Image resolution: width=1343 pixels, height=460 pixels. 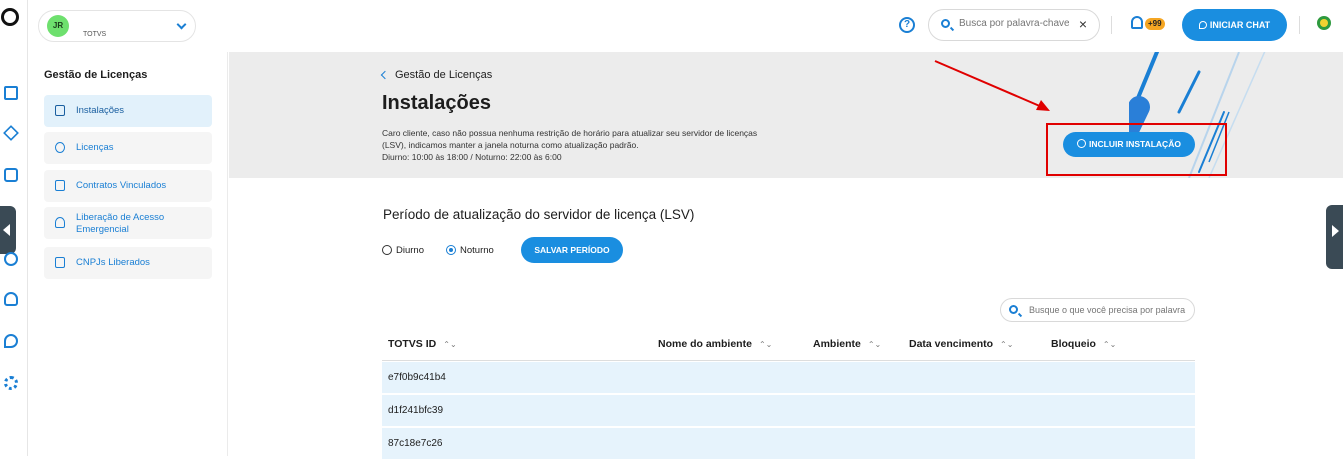 I want to click on sidebar-item-label: Licenças, so click(x=95, y=147).